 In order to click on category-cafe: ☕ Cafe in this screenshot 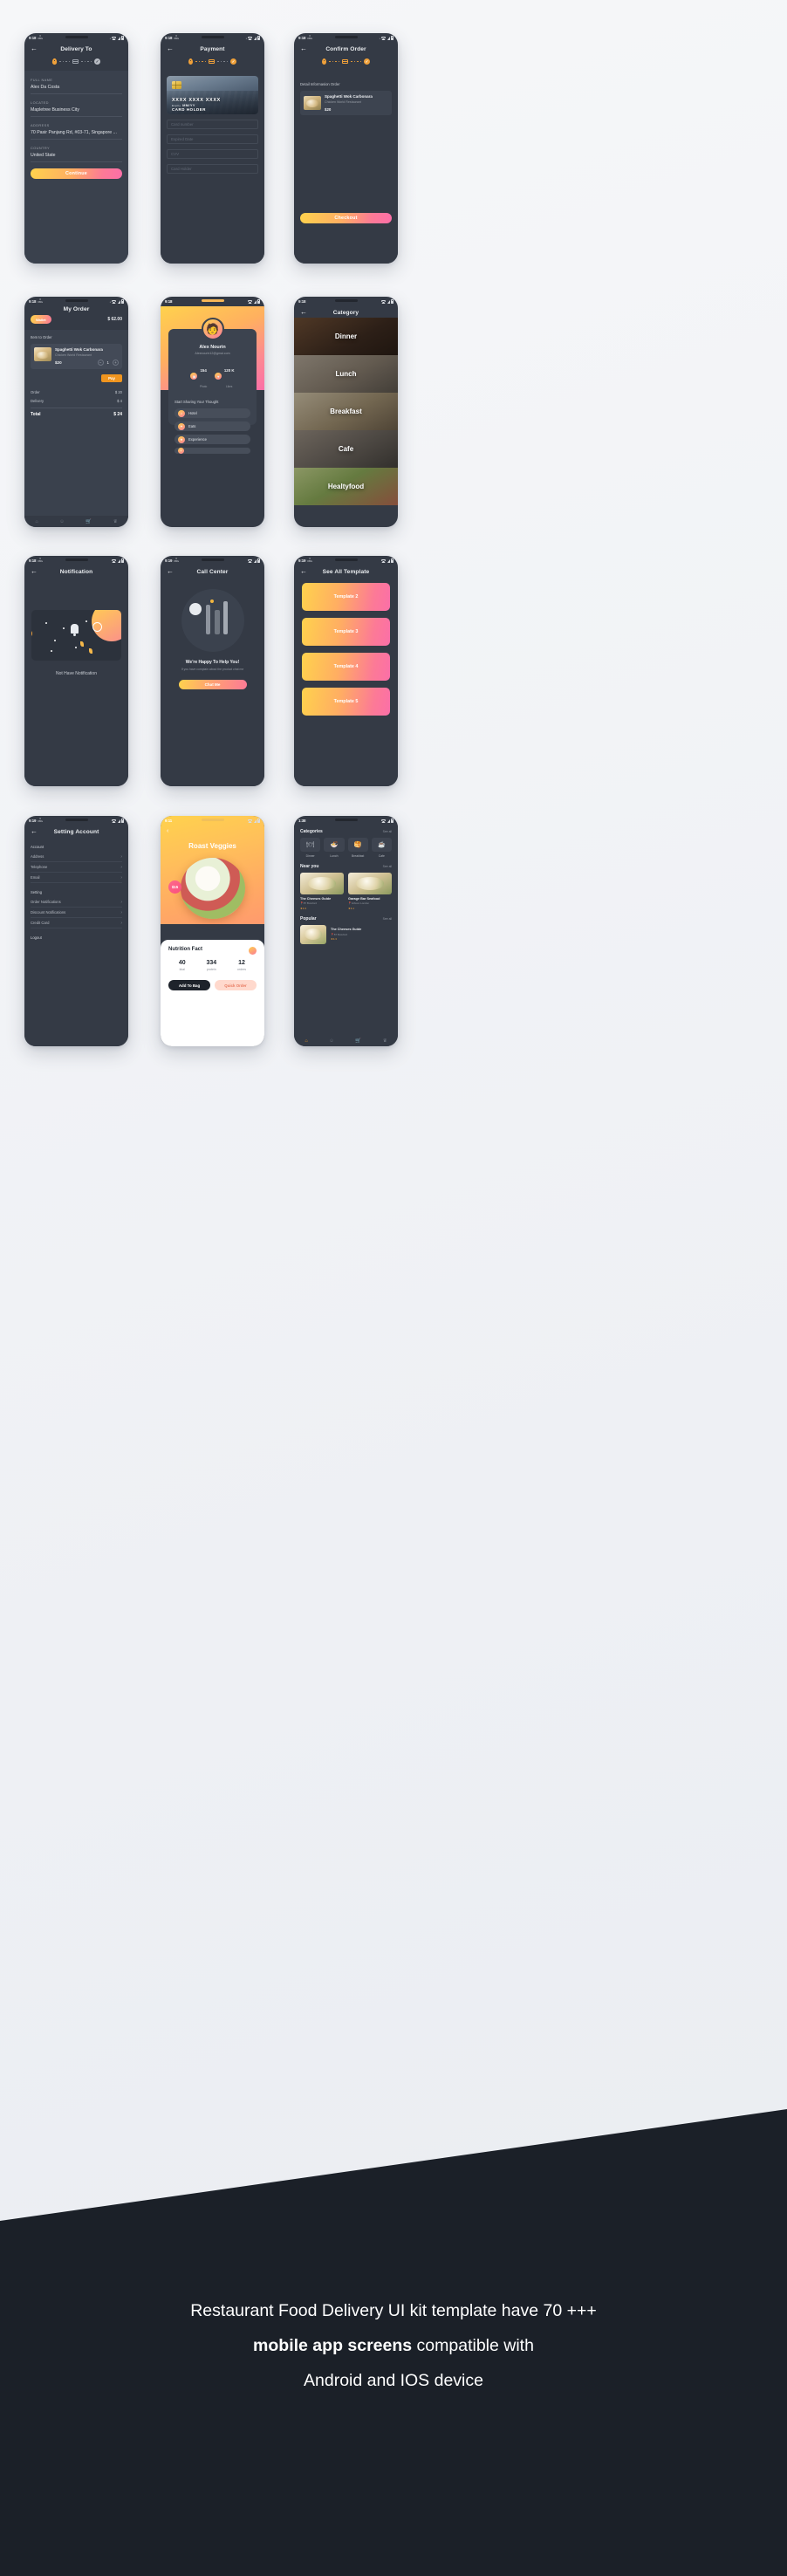, I will do `click(381, 848)`.